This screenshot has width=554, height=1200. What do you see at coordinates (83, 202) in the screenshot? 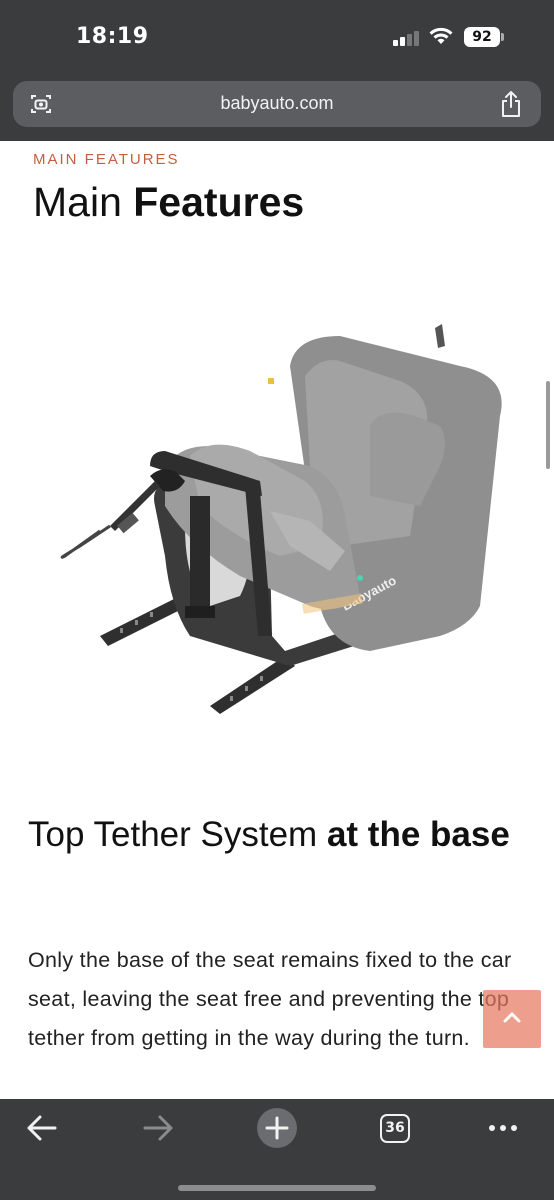
I see `page-title-light: Main` at bounding box center [83, 202].